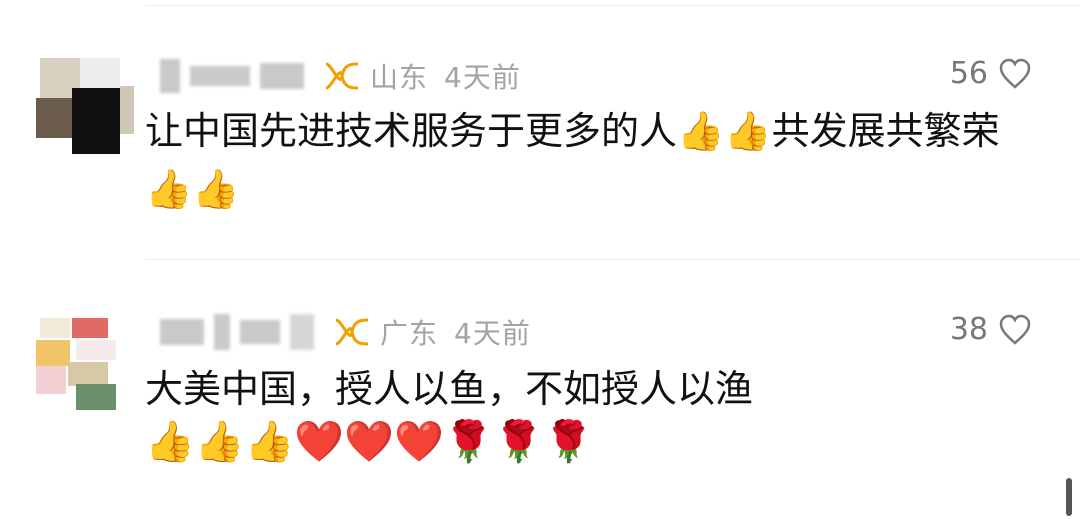 The image size is (1080, 519). I want to click on comment-header: 广东 4天前, so click(345, 332).